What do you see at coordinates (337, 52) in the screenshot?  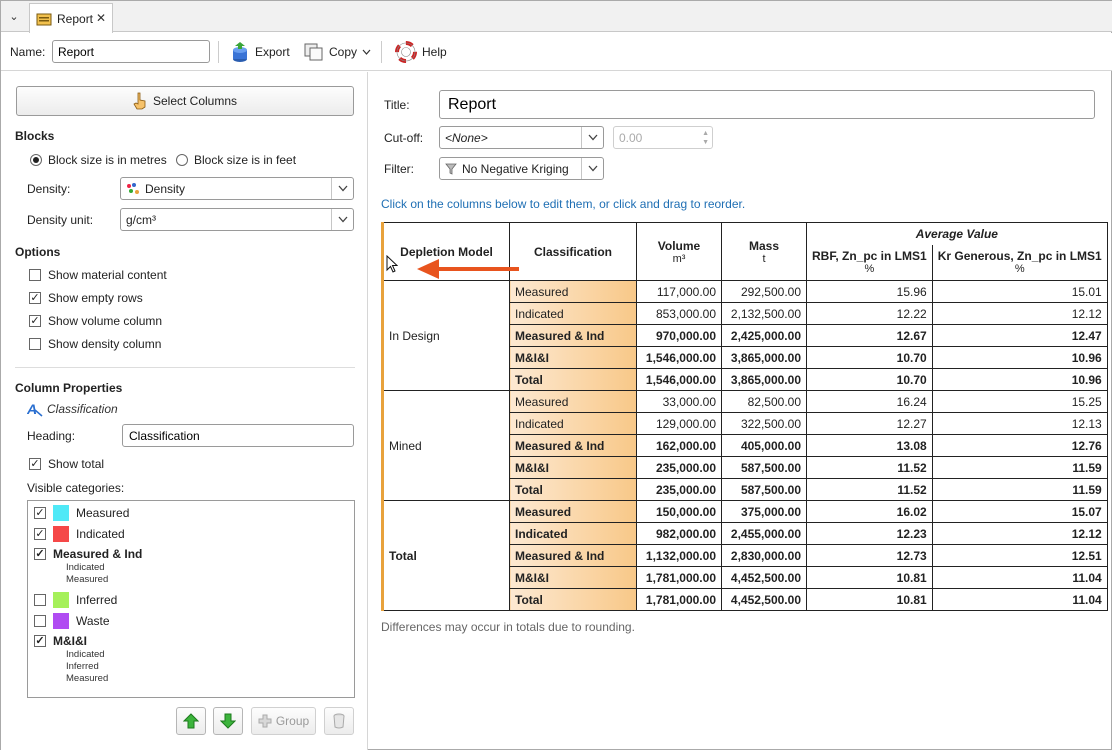 I see `copy-button: Copy` at bounding box center [337, 52].